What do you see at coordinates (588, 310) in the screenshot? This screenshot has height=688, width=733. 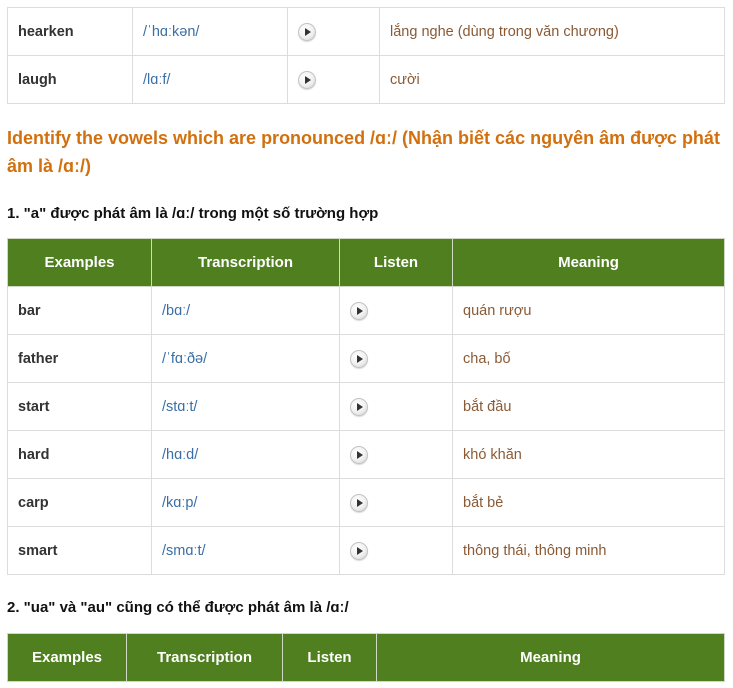 I see `meaning: quán rượu` at bounding box center [588, 310].